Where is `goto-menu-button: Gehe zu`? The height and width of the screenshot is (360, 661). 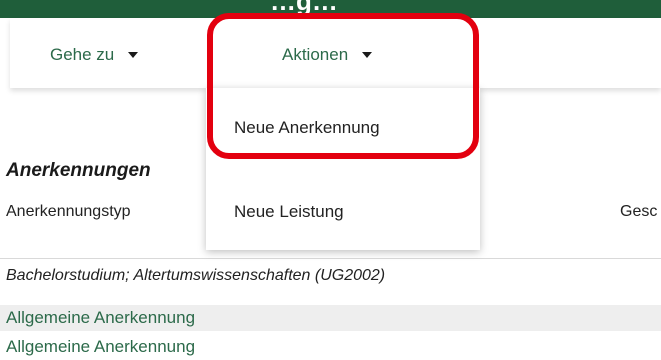 goto-menu-button: Gehe zu is located at coordinates (94, 55).